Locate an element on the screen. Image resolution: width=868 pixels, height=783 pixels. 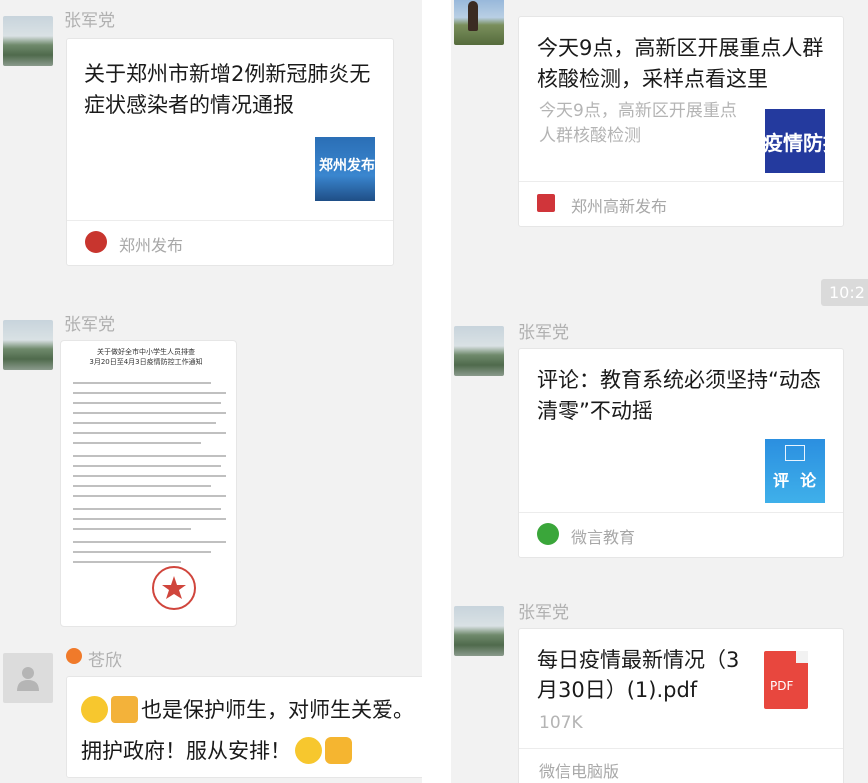
article-card: 评论：教育系统必须坚持“动态 清零”不动摇 评 论 微言教育 is located at coordinates (681, 453).